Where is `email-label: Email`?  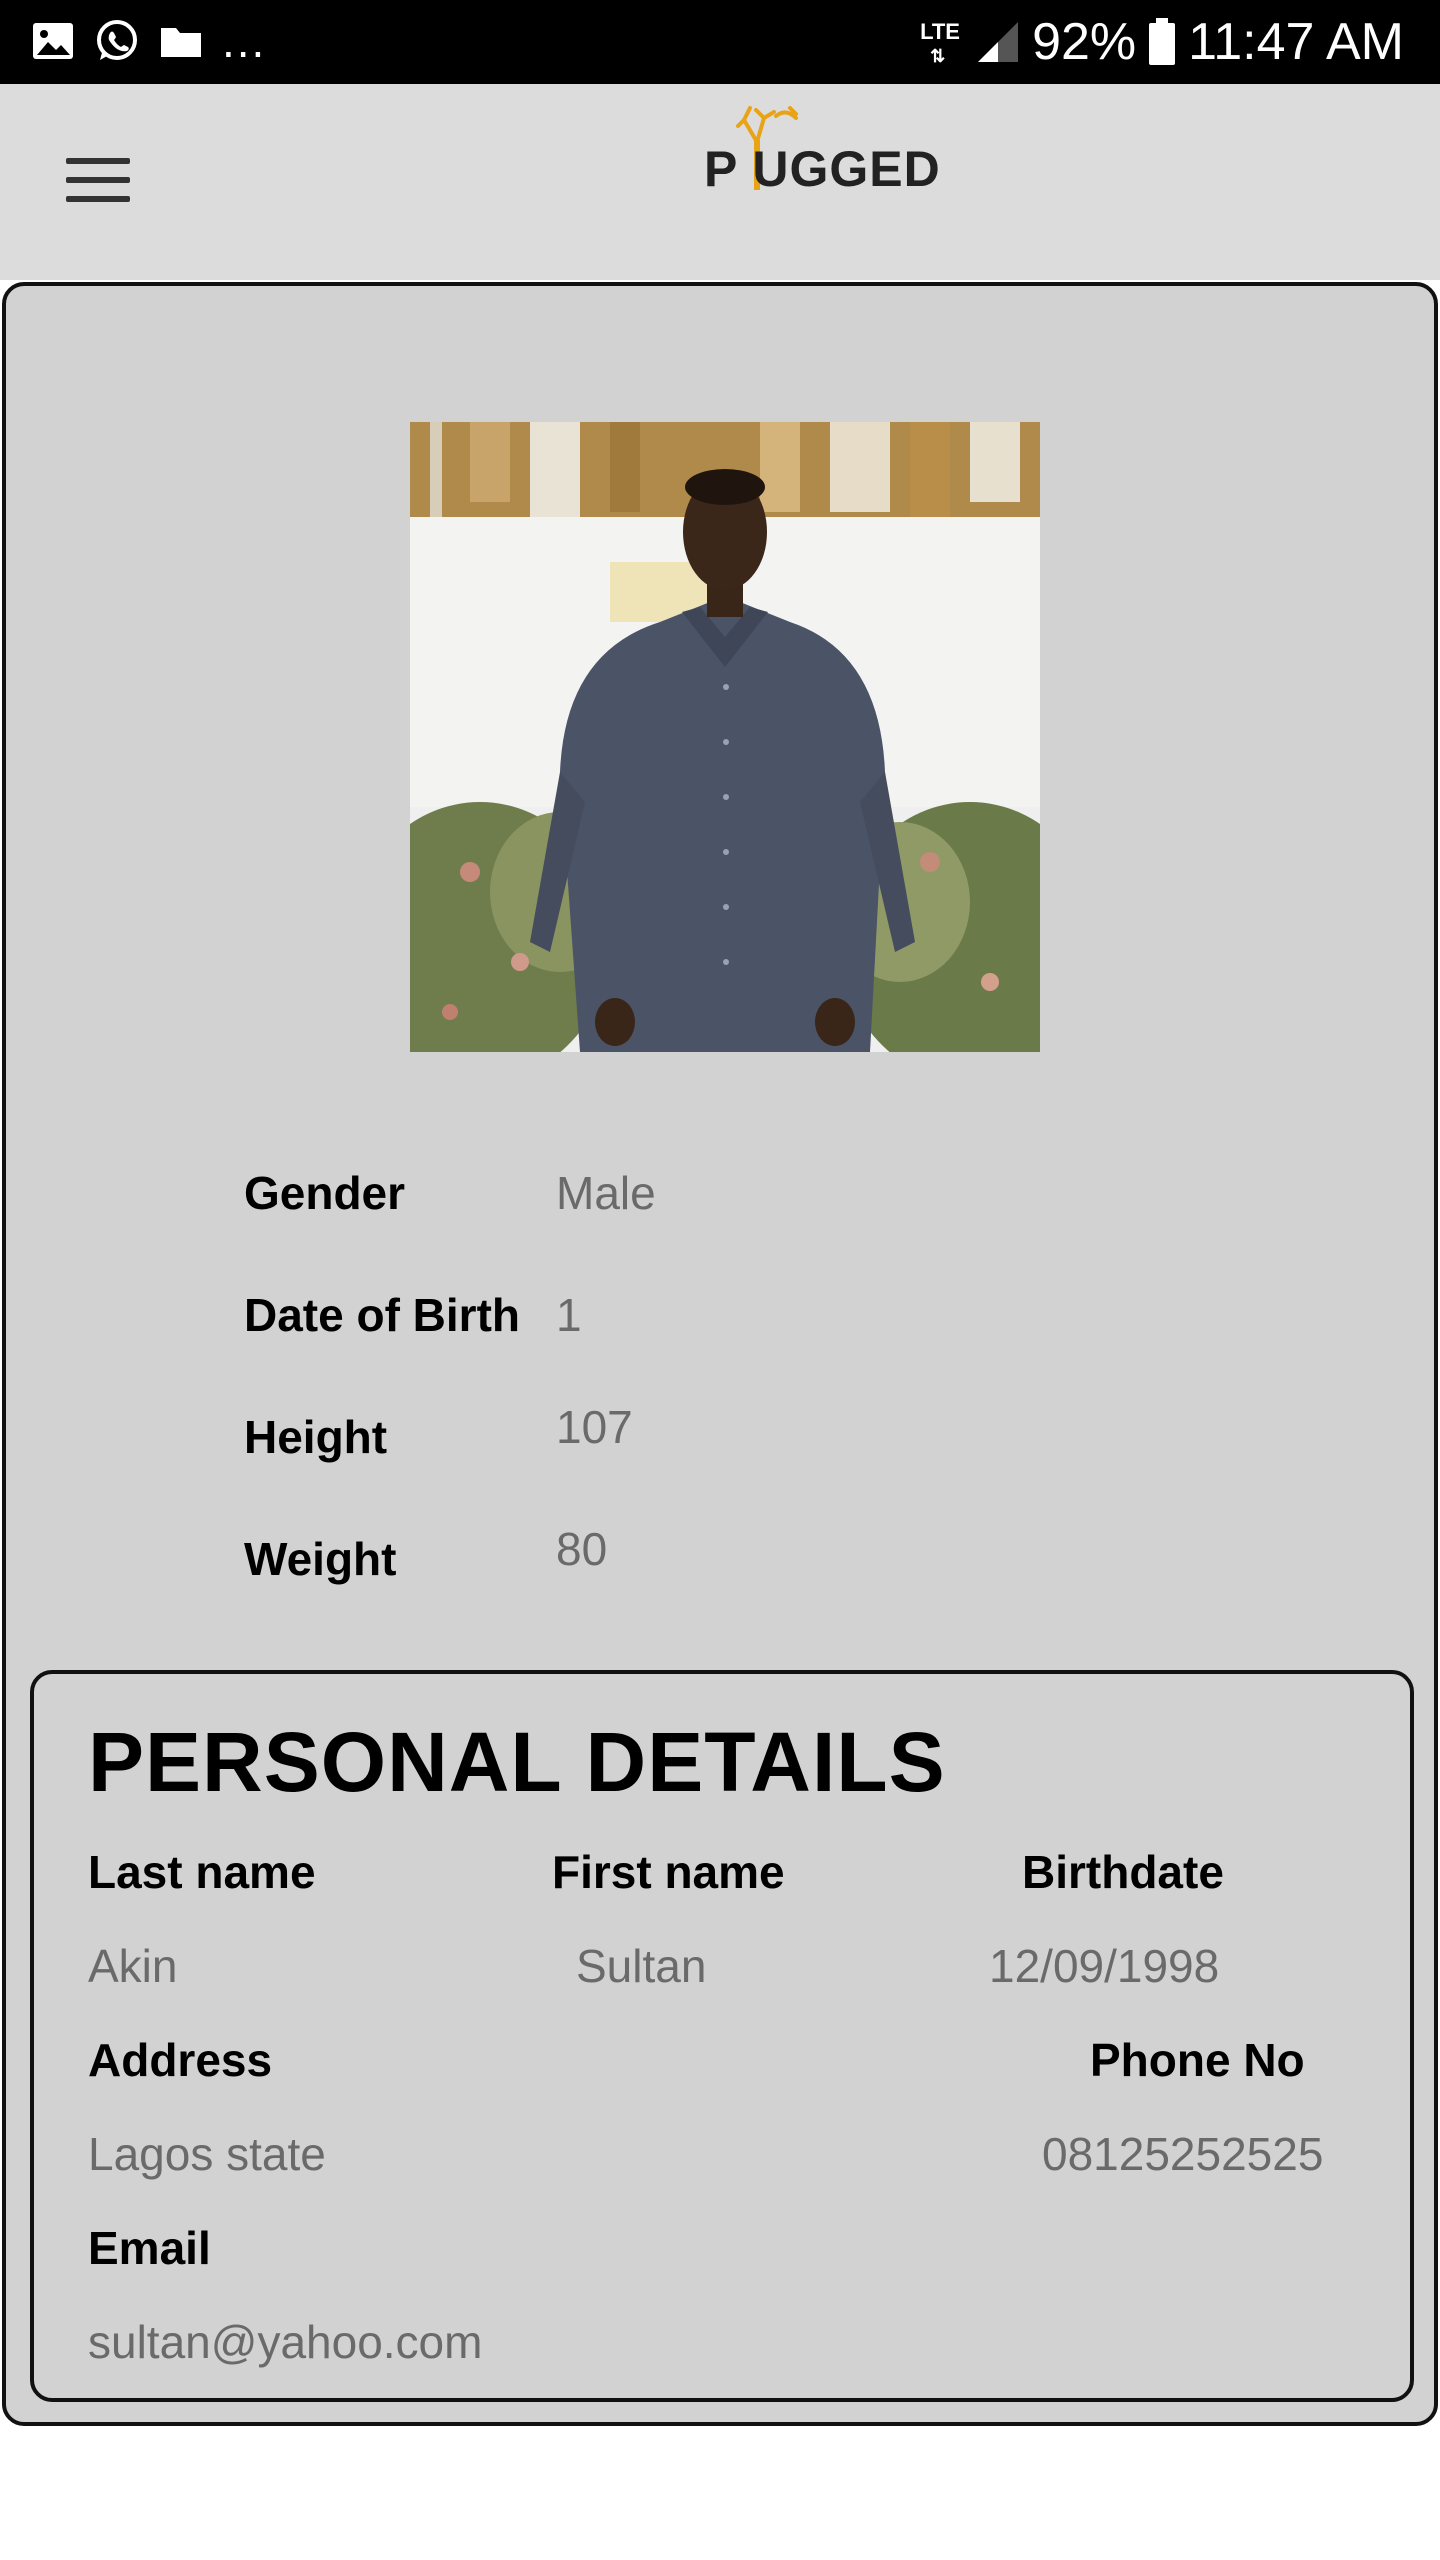 email-label: Email is located at coordinates (149, 2248).